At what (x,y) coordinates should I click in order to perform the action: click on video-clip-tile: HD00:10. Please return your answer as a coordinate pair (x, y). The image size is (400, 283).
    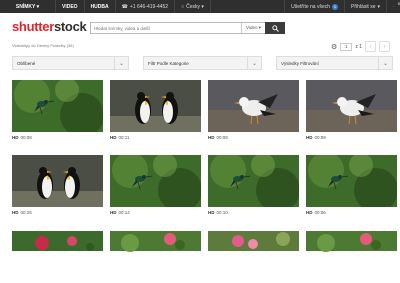
    Looking at the image, I should click on (253, 185).